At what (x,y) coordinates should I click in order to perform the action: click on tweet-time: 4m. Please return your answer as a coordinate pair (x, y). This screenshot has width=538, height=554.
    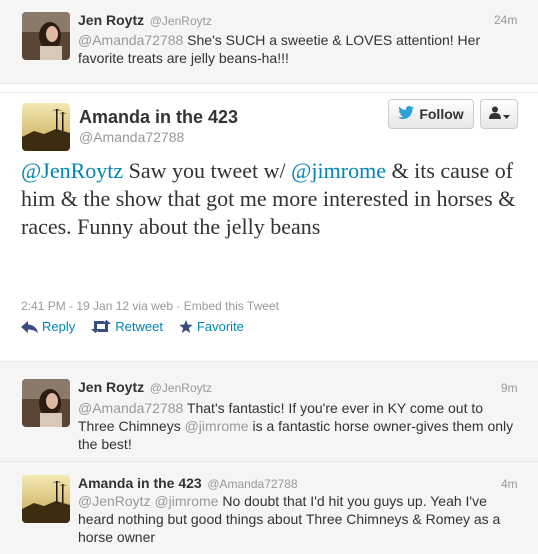
    Looking at the image, I should click on (509, 484).